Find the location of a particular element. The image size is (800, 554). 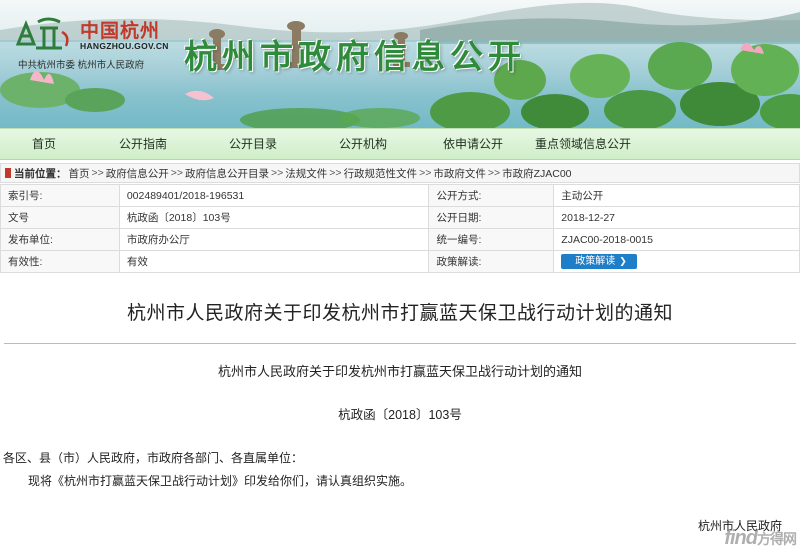

site-logo: 中国杭州 HANGZHOU.GOV.CN 中共杭州市委 杭州市人民政府 is located at coordinates (94, 42).